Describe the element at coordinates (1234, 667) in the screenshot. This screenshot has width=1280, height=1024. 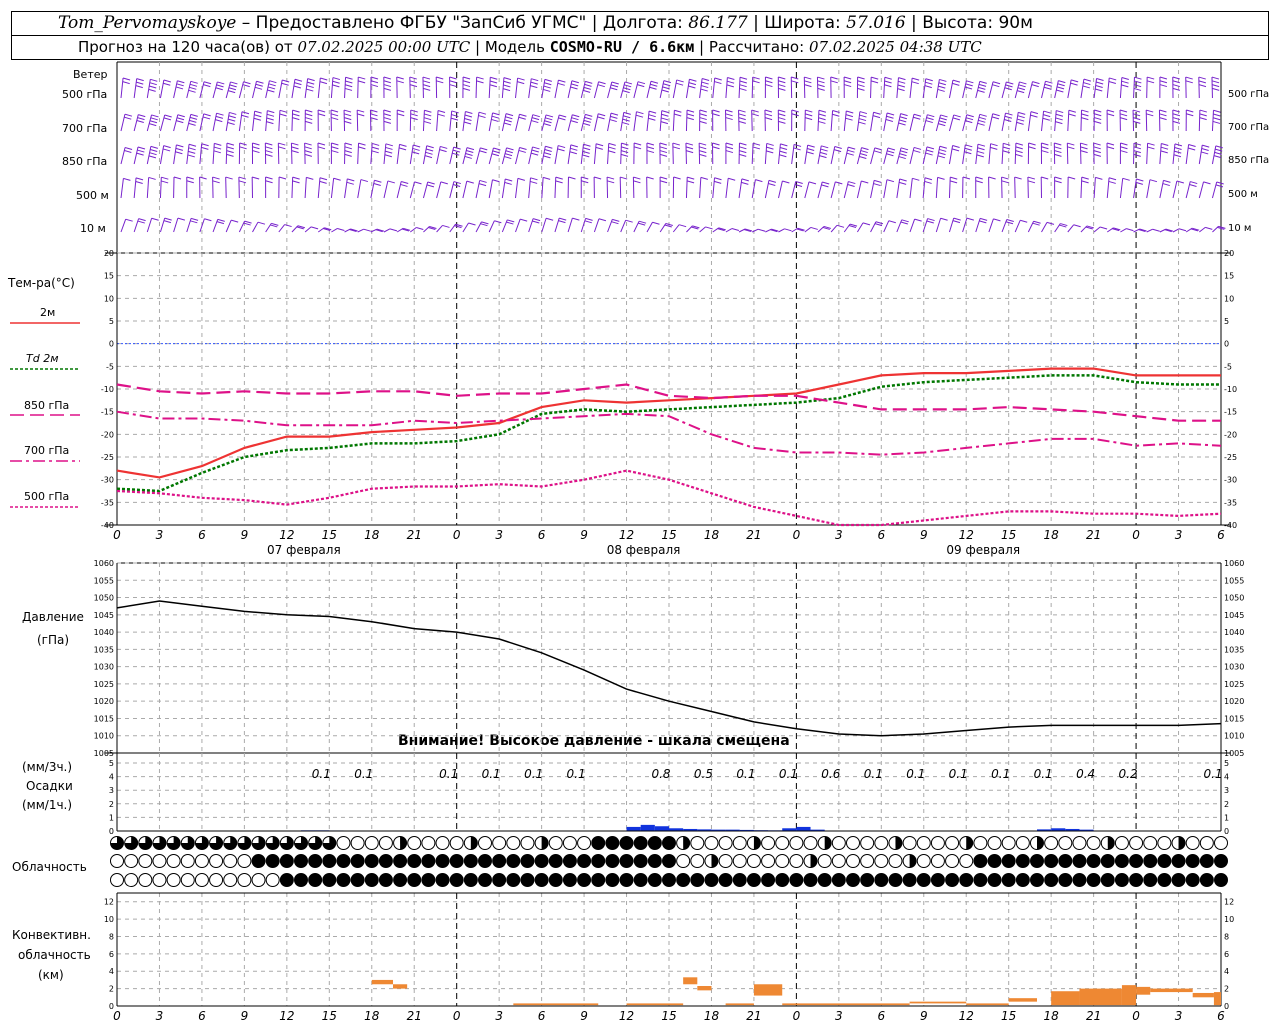
I see `pressure-tick-right: 1030` at that location.